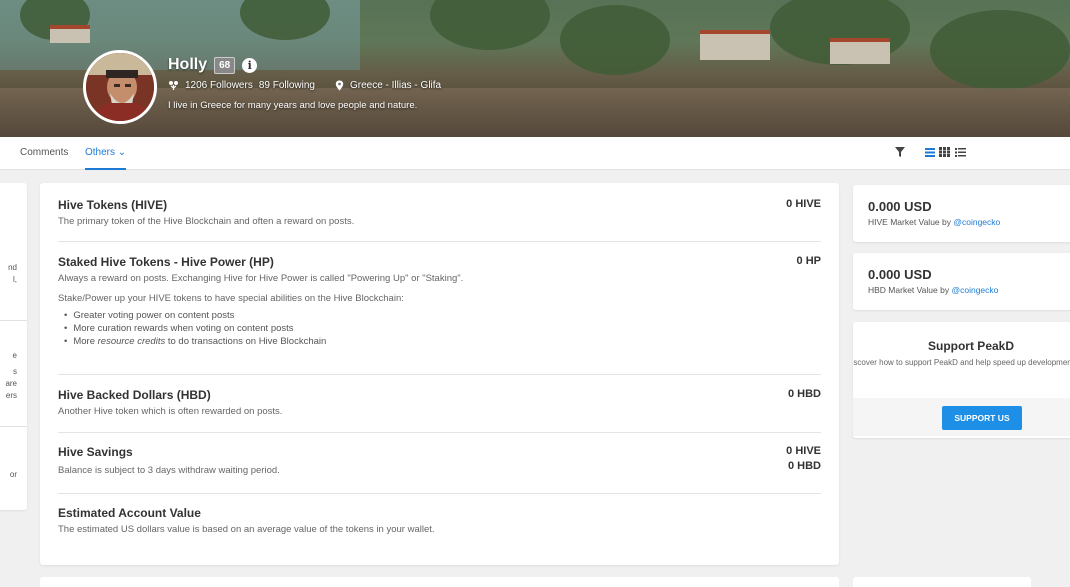  Describe the element at coordinates (944, 153) in the screenshot. I see `grid-view-icon` at that location.